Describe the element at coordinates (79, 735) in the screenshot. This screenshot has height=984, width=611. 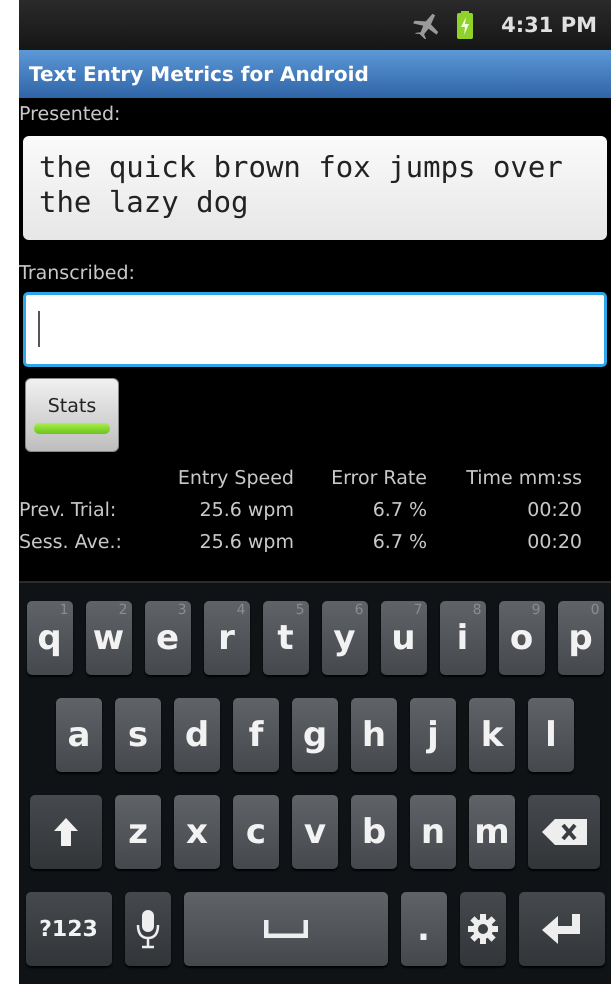
I see `keyboard-key: a` at that location.